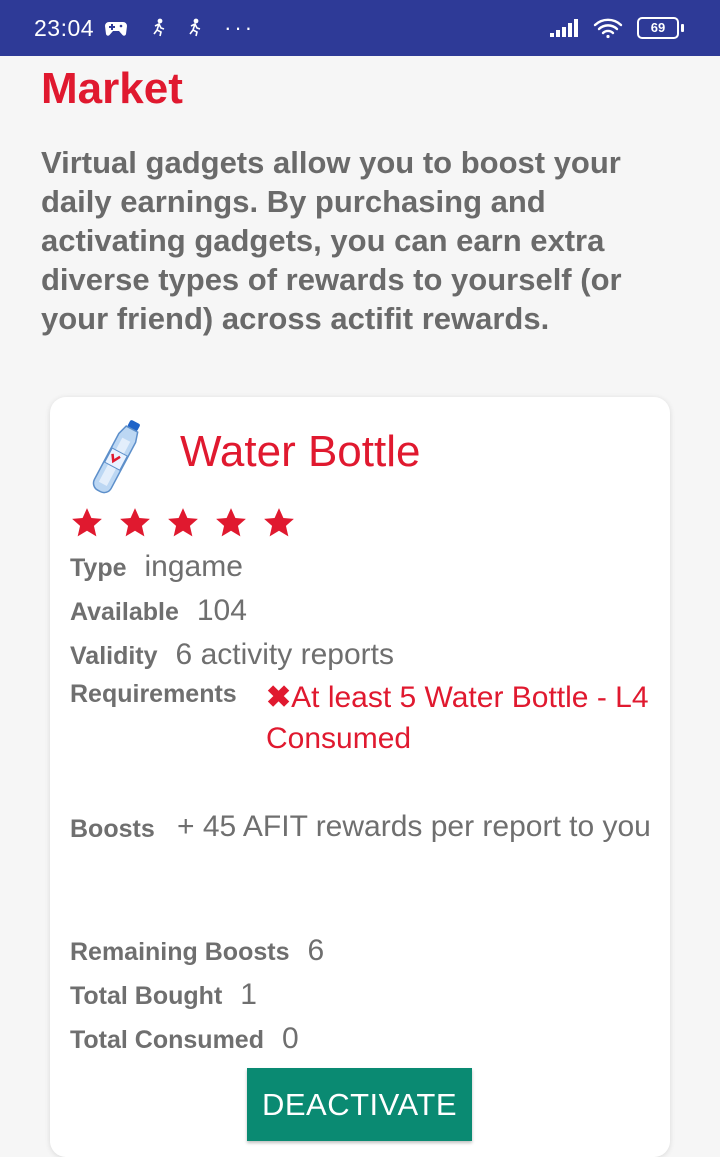  What do you see at coordinates (240, 27) in the screenshot?
I see `more-icon: ···` at bounding box center [240, 27].